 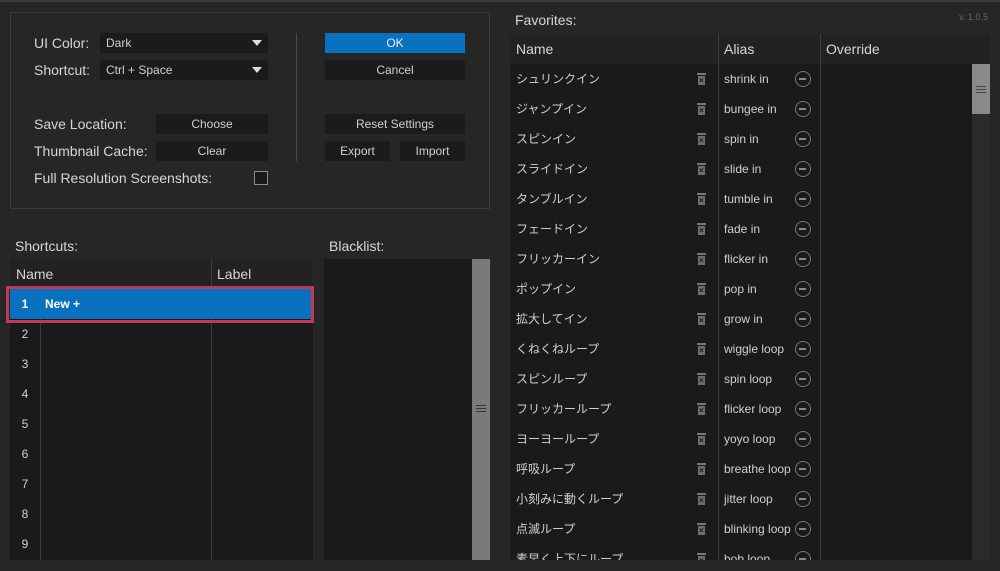 What do you see at coordinates (25, 544) in the screenshot?
I see `row-index: 9` at bounding box center [25, 544].